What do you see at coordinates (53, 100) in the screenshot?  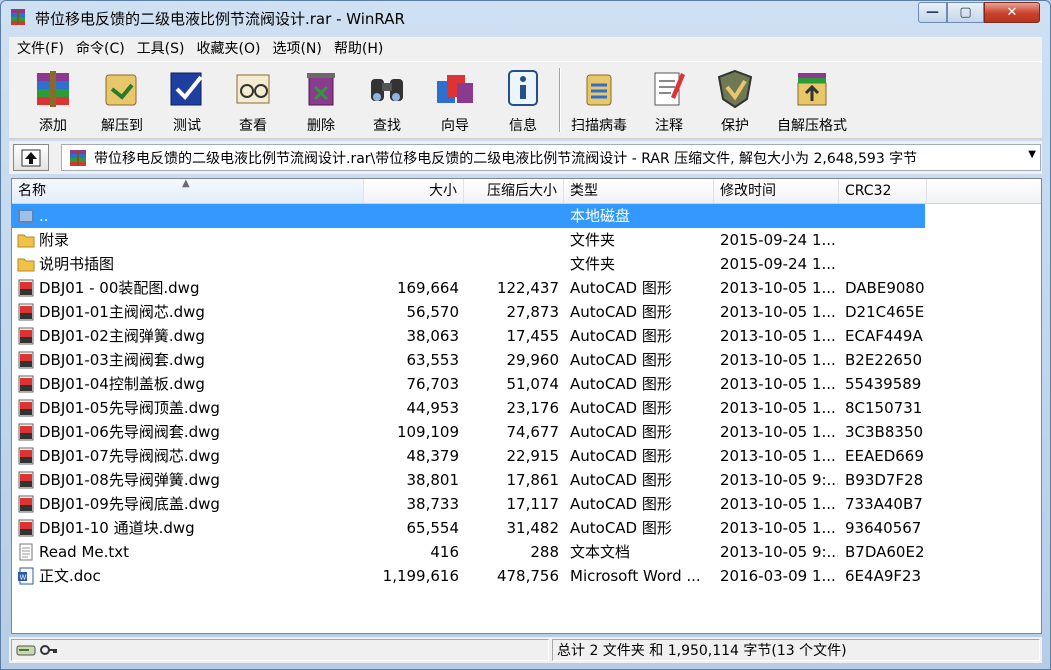 I see `add-button: 添加` at bounding box center [53, 100].